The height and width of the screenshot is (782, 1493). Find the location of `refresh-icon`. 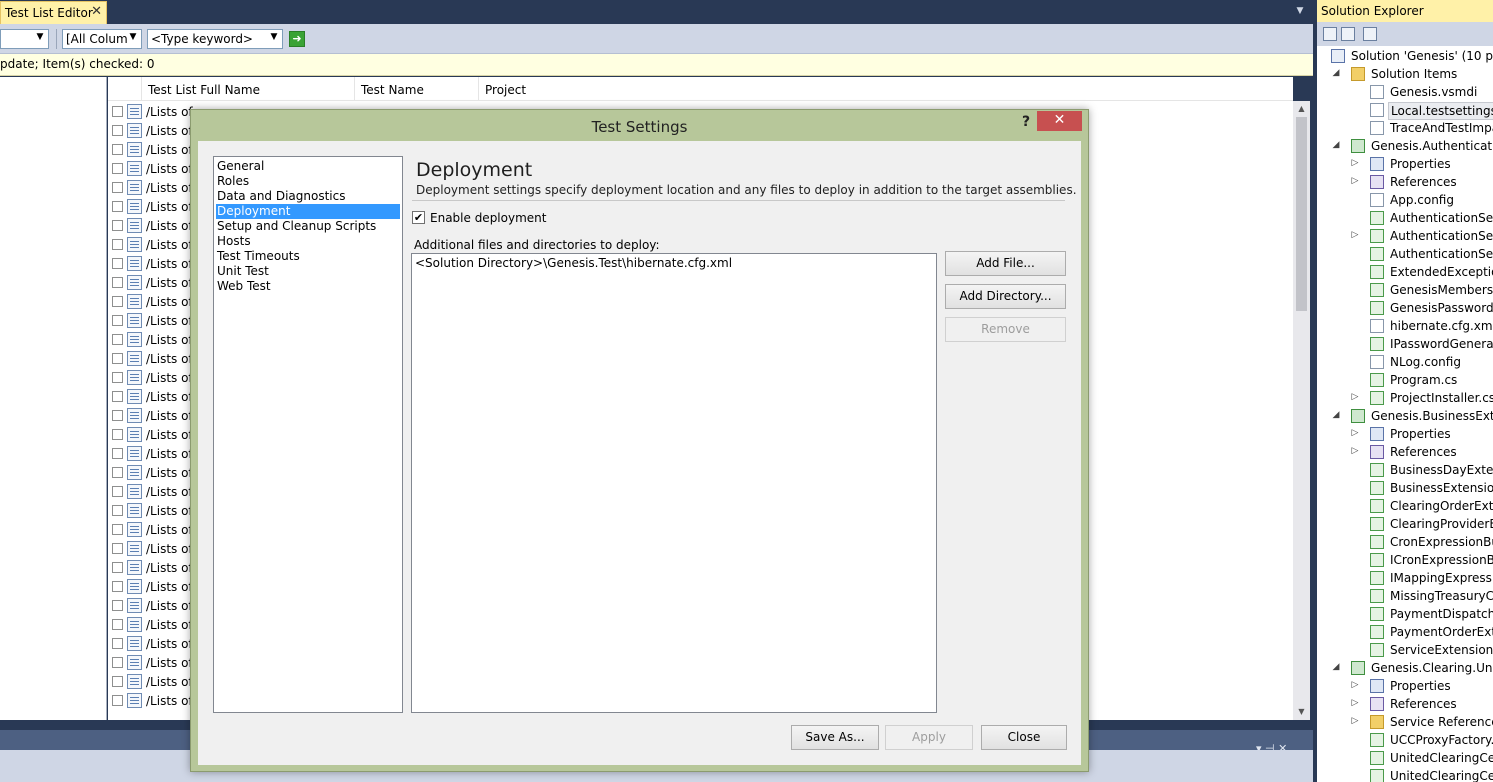

refresh-icon is located at coordinates (1370, 34).